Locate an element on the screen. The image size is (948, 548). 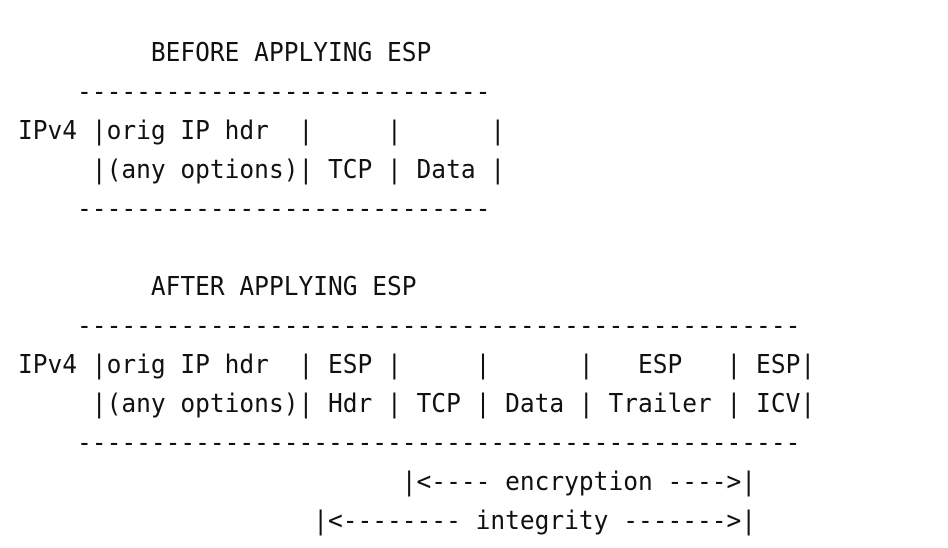
before-row-1: IPv4 |orig IP hdr | | | is located at coordinates (262, 131).